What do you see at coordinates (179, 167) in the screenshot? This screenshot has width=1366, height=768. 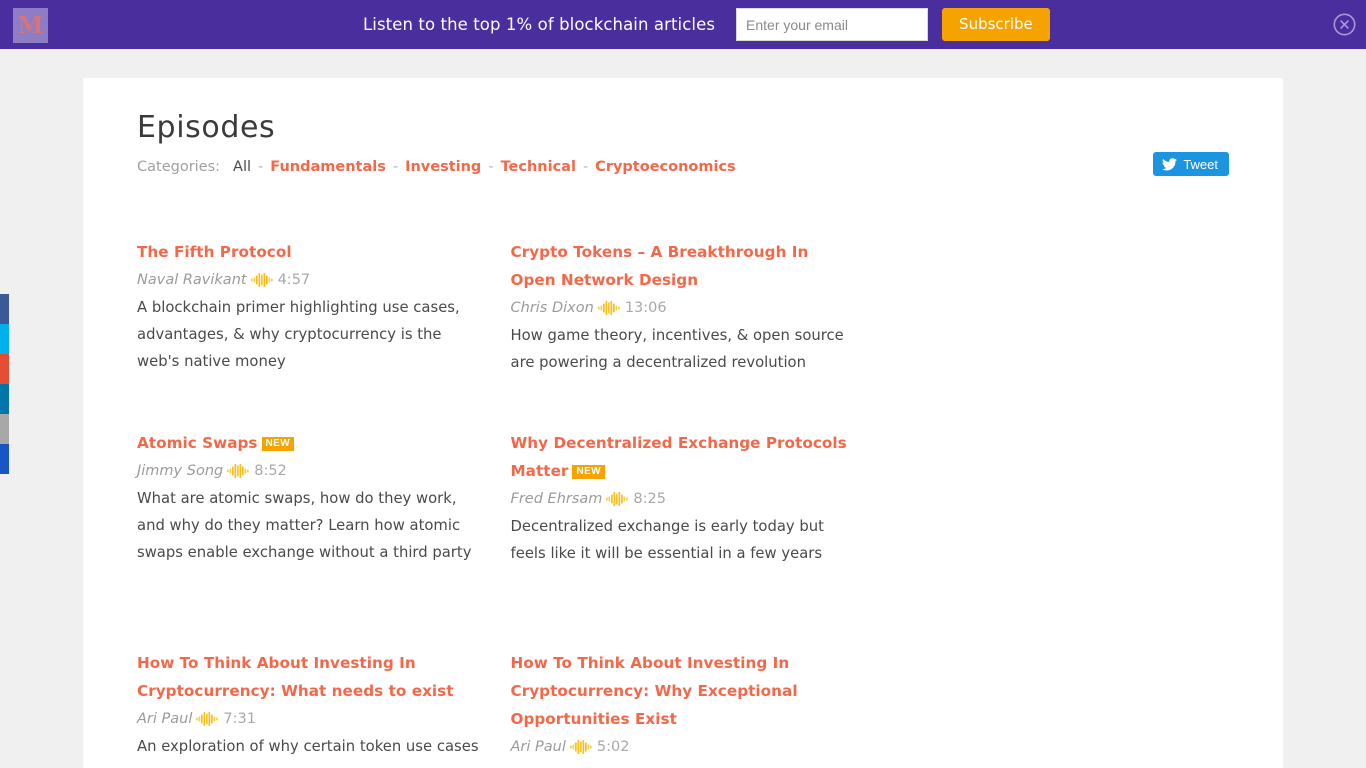 I see `categories-label: Categories:` at bounding box center [179, 167].